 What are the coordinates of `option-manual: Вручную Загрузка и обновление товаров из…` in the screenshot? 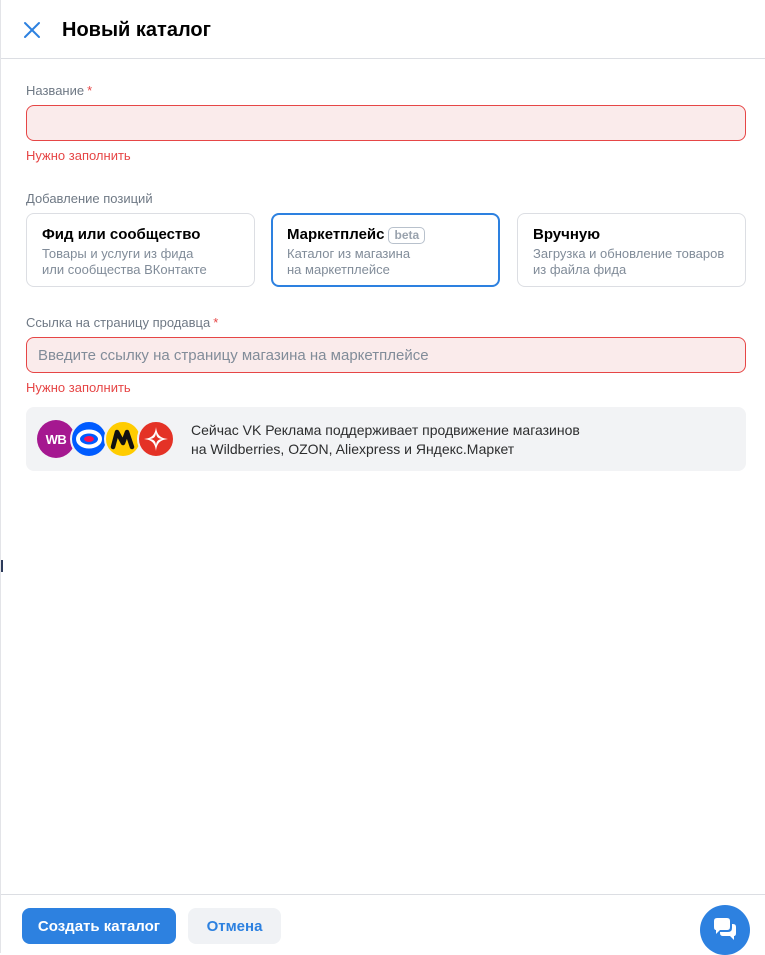 It's located at (631, 250).